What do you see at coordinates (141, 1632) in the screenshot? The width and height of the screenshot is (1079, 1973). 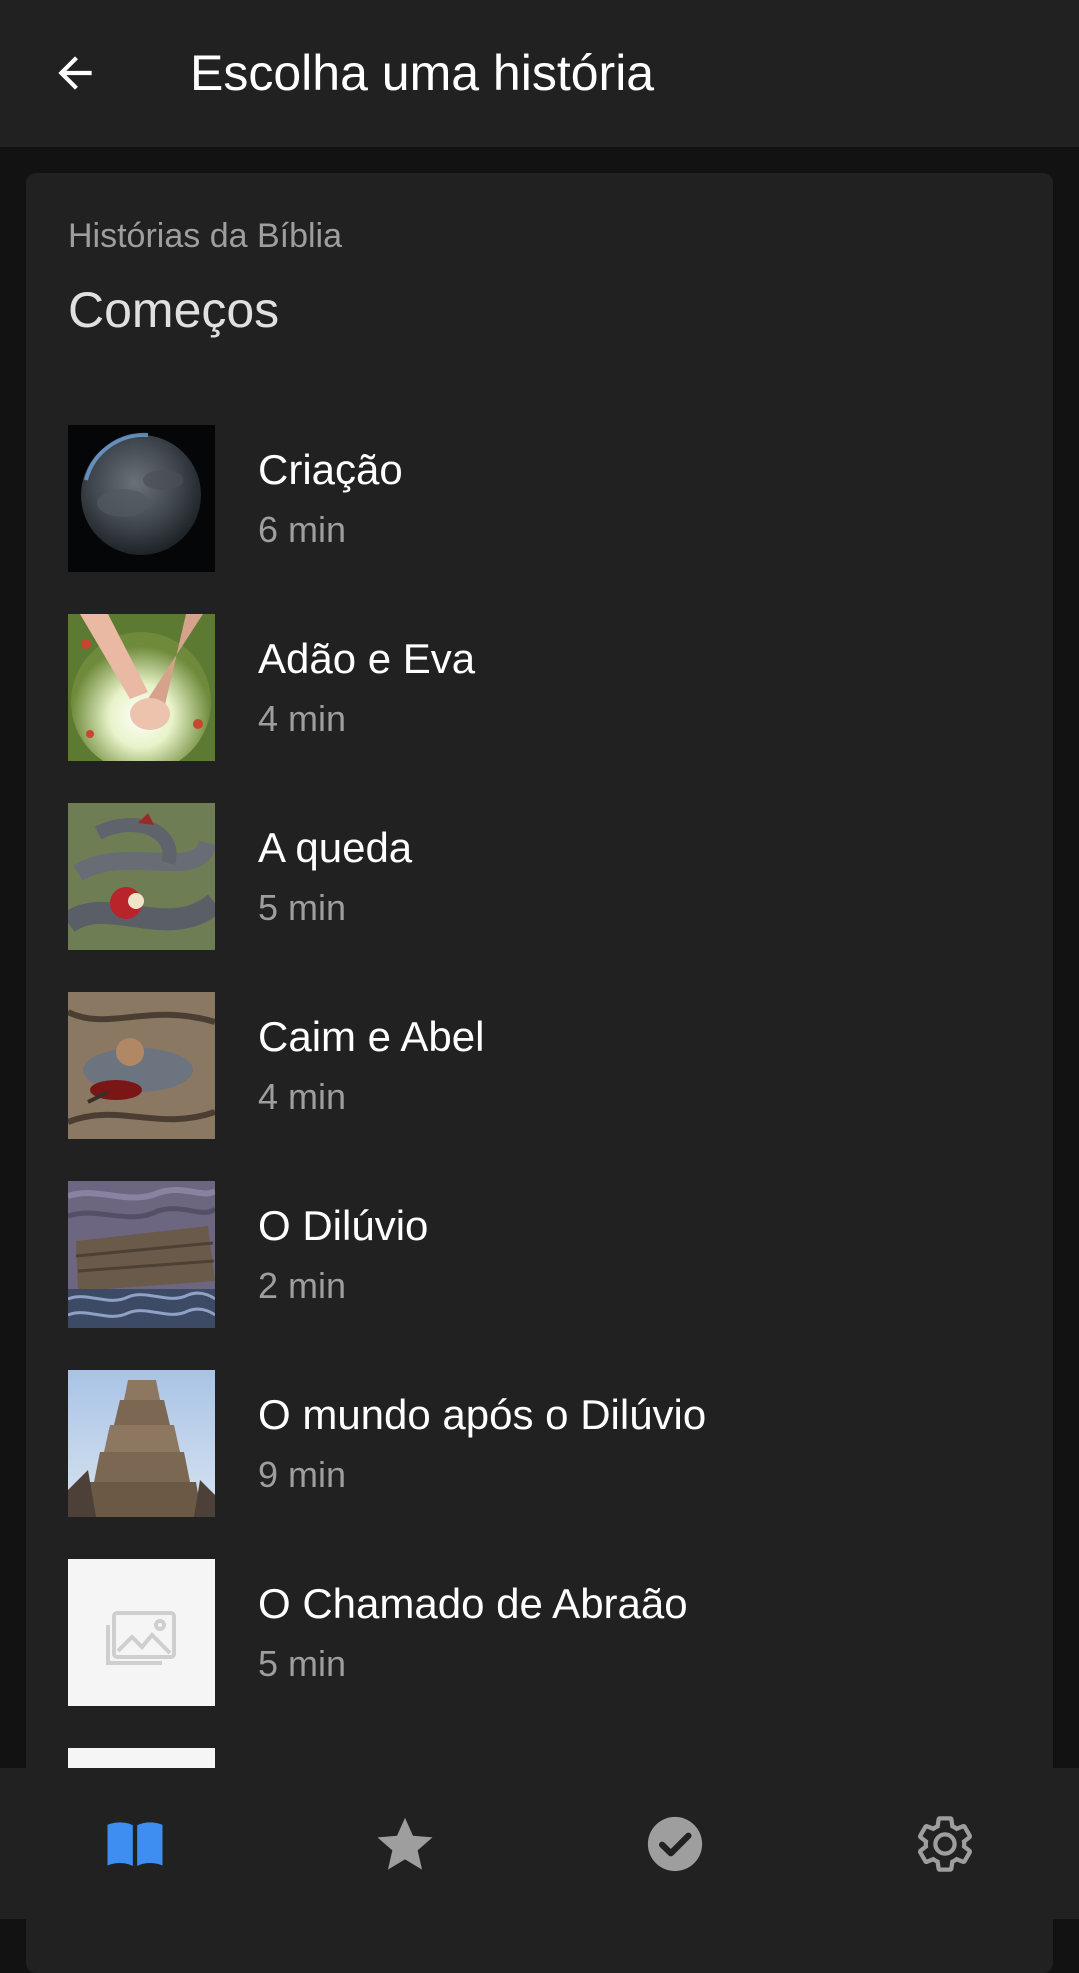 I see `image-placeholder-thumbnail` at bounding box center [141, 1632].